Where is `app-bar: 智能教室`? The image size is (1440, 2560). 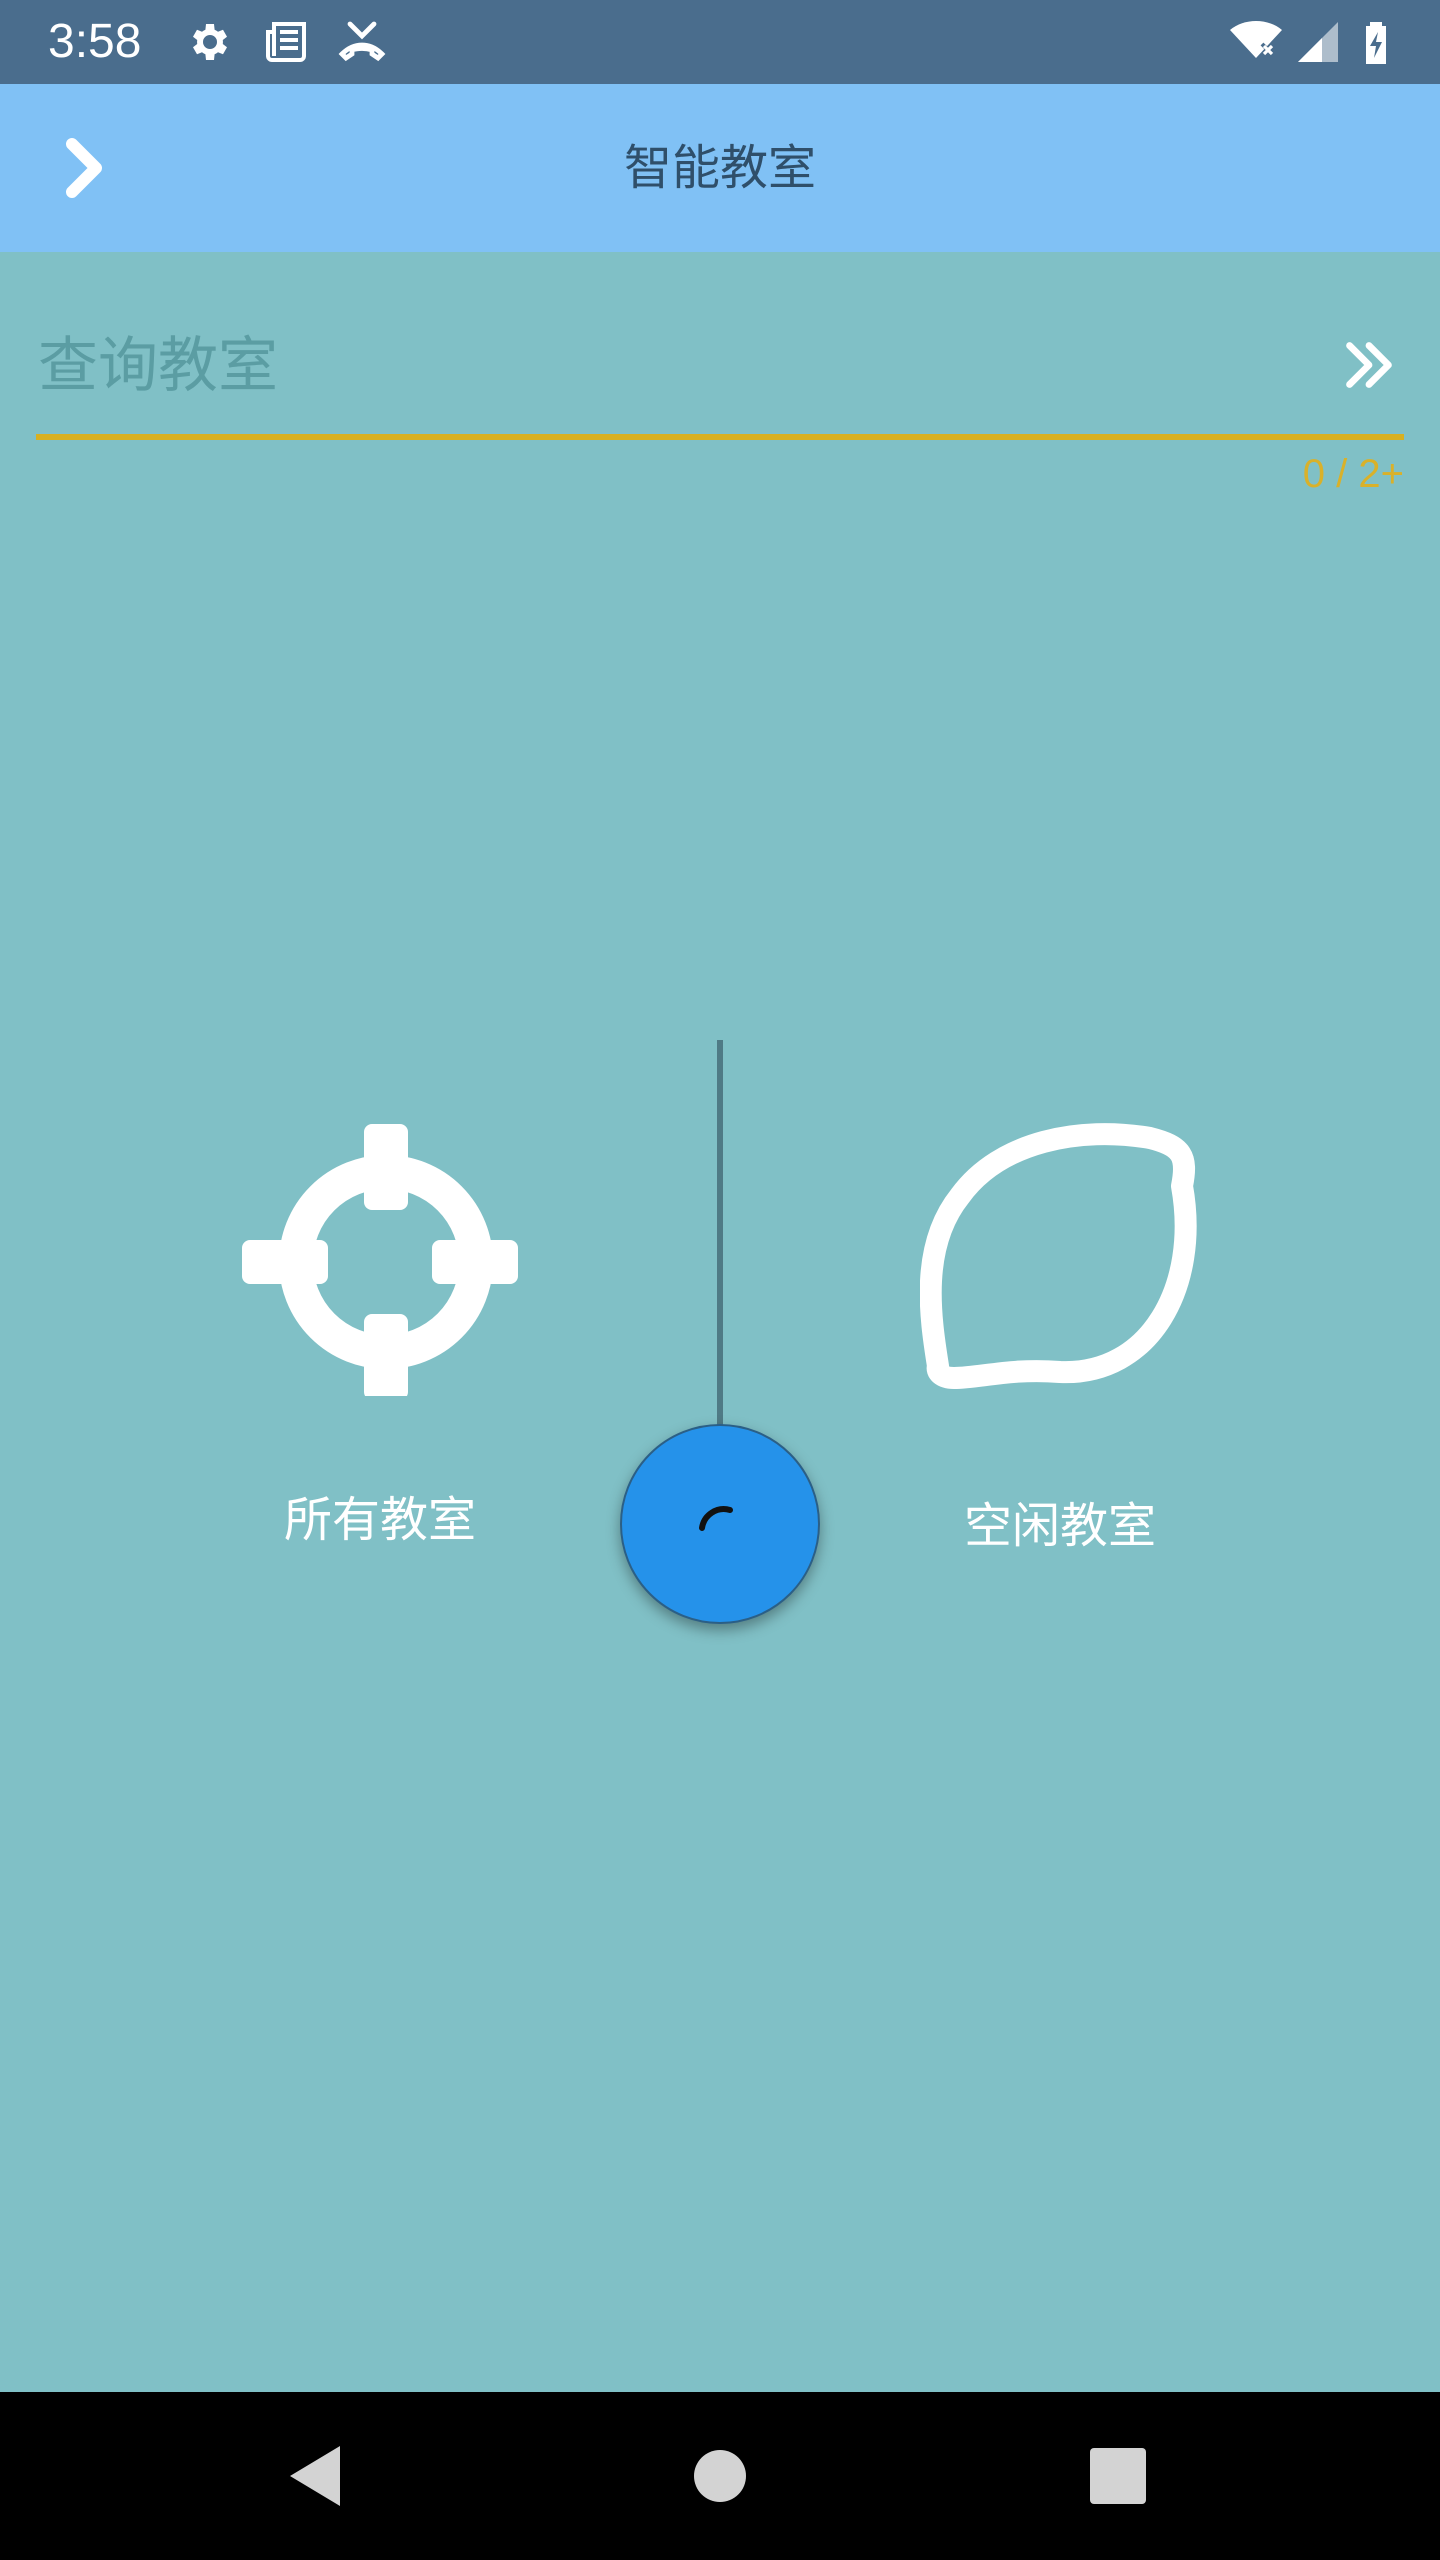
app-bar: 智能教室 is located at coordinates (720, 168).